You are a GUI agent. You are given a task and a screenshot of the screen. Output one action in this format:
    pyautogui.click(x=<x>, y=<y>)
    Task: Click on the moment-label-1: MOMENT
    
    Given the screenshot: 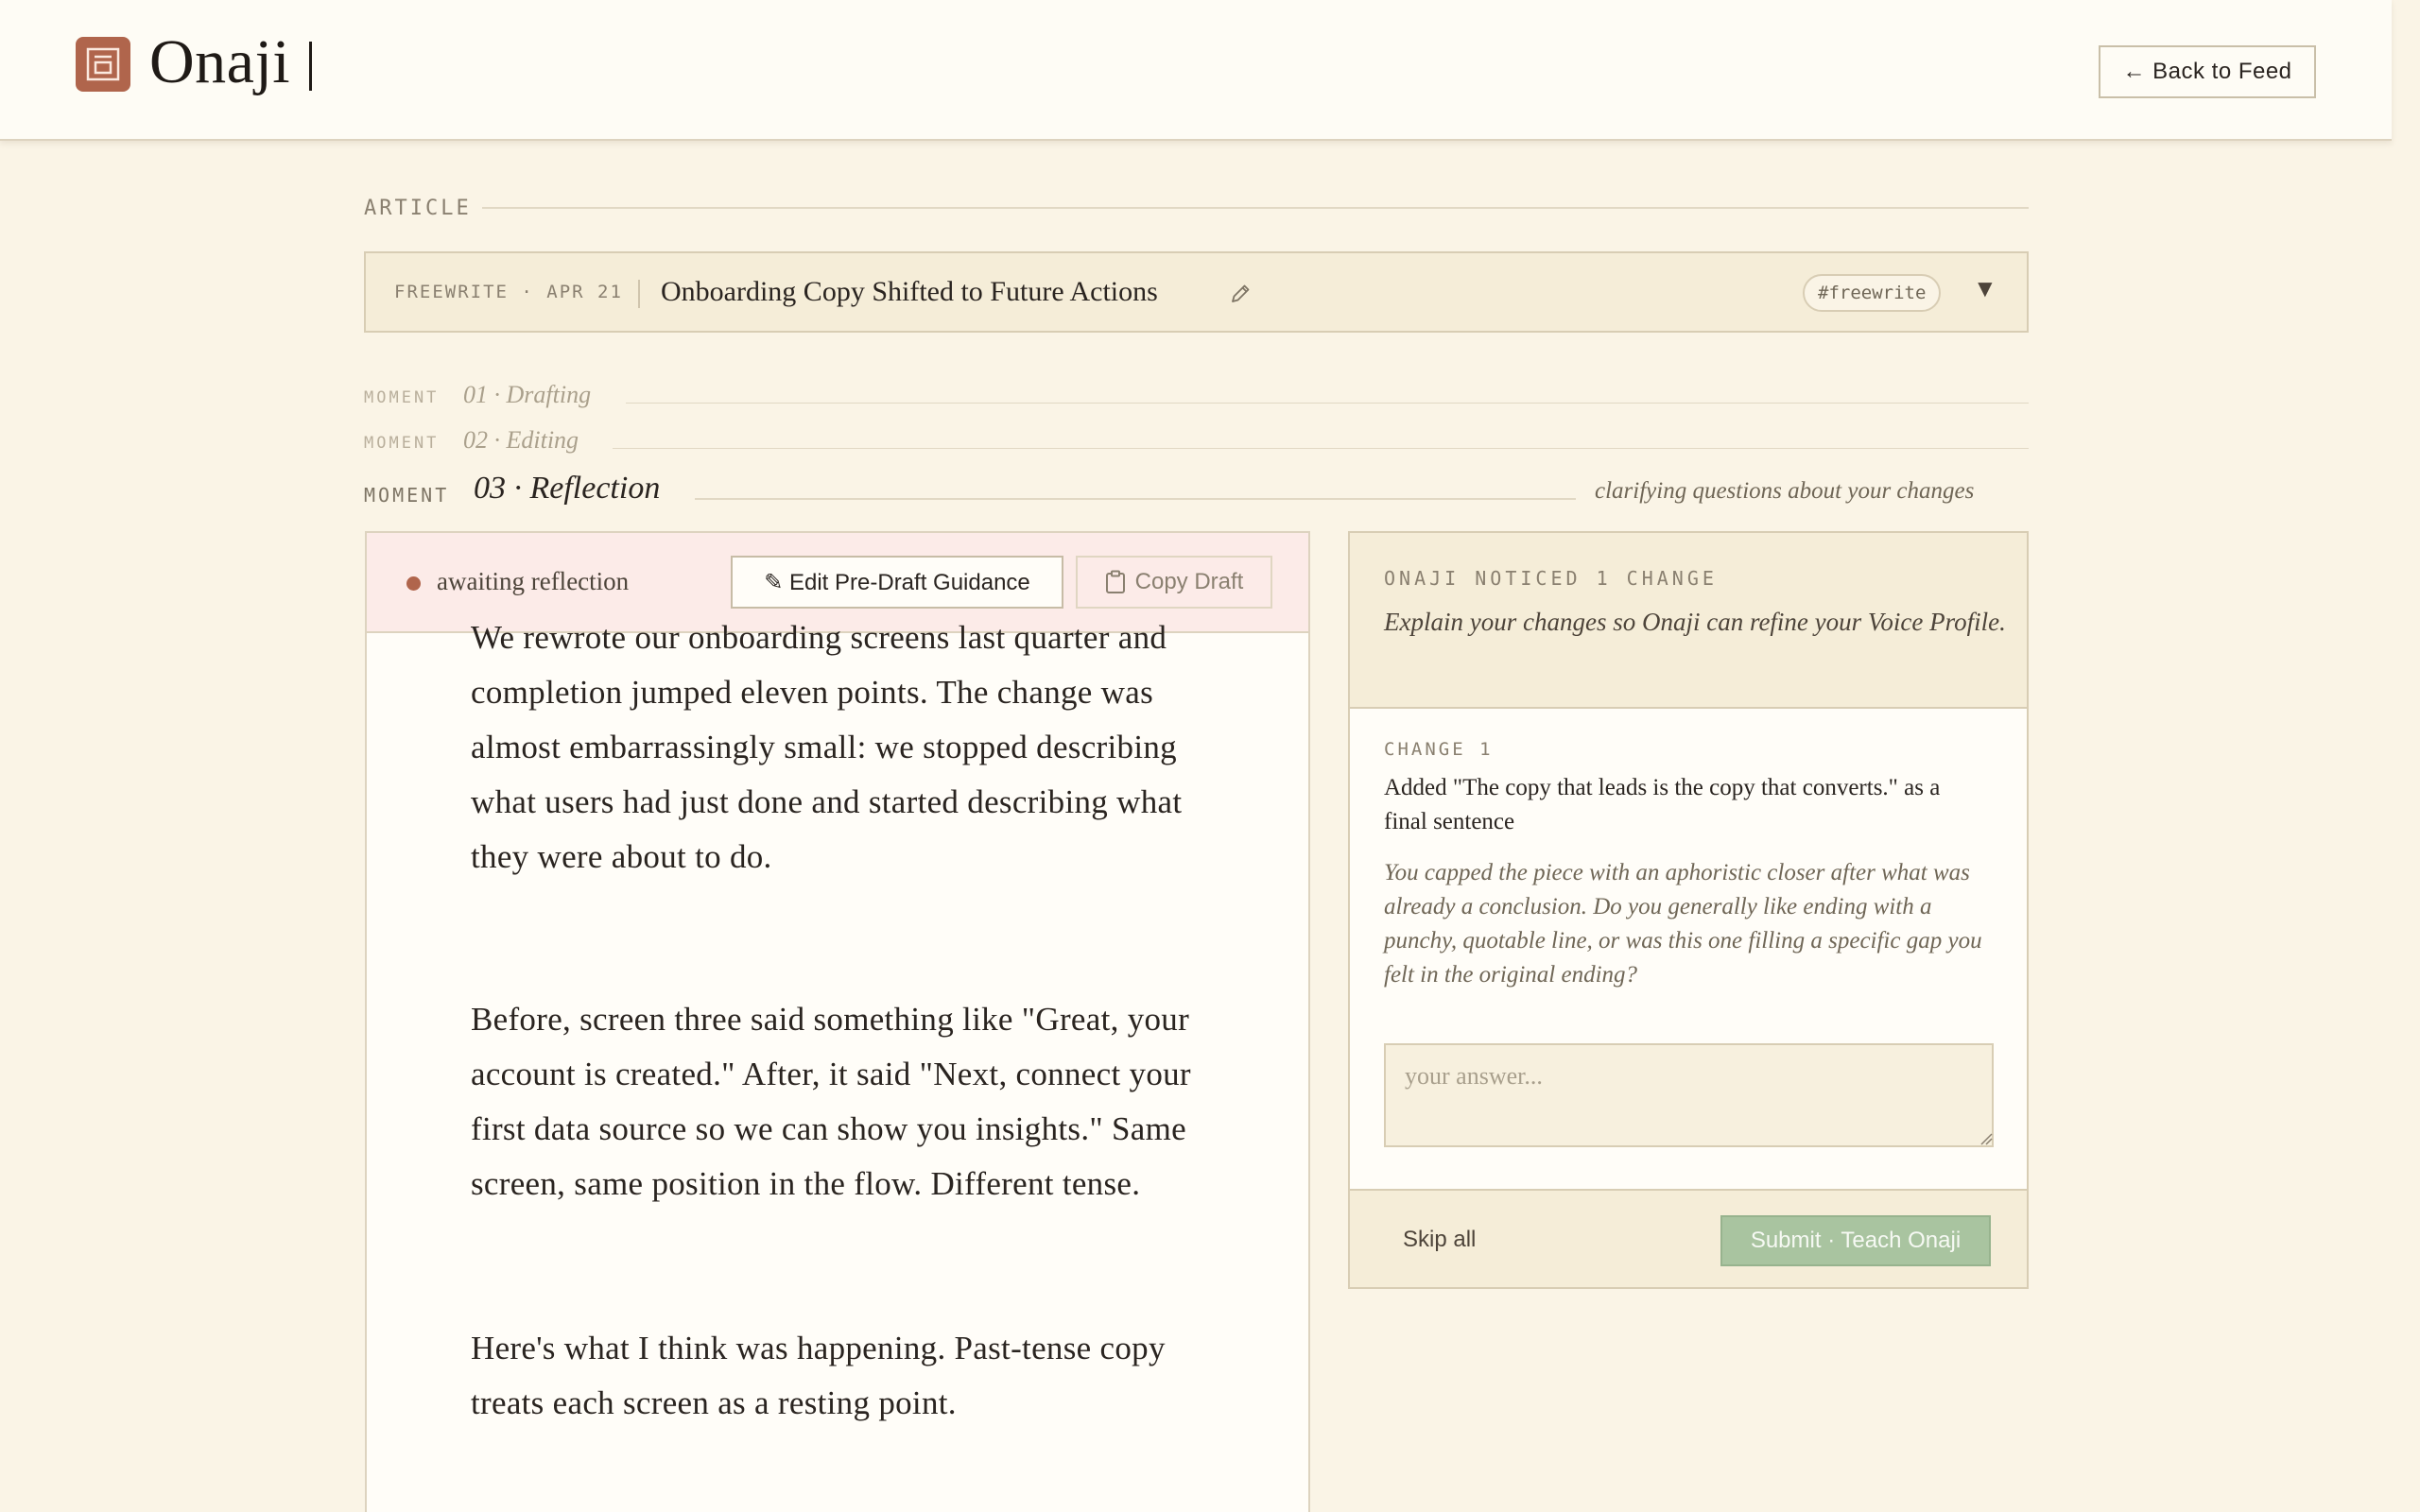 What is the action you would take?
    pyautogui.click(x=402, y=397)
    